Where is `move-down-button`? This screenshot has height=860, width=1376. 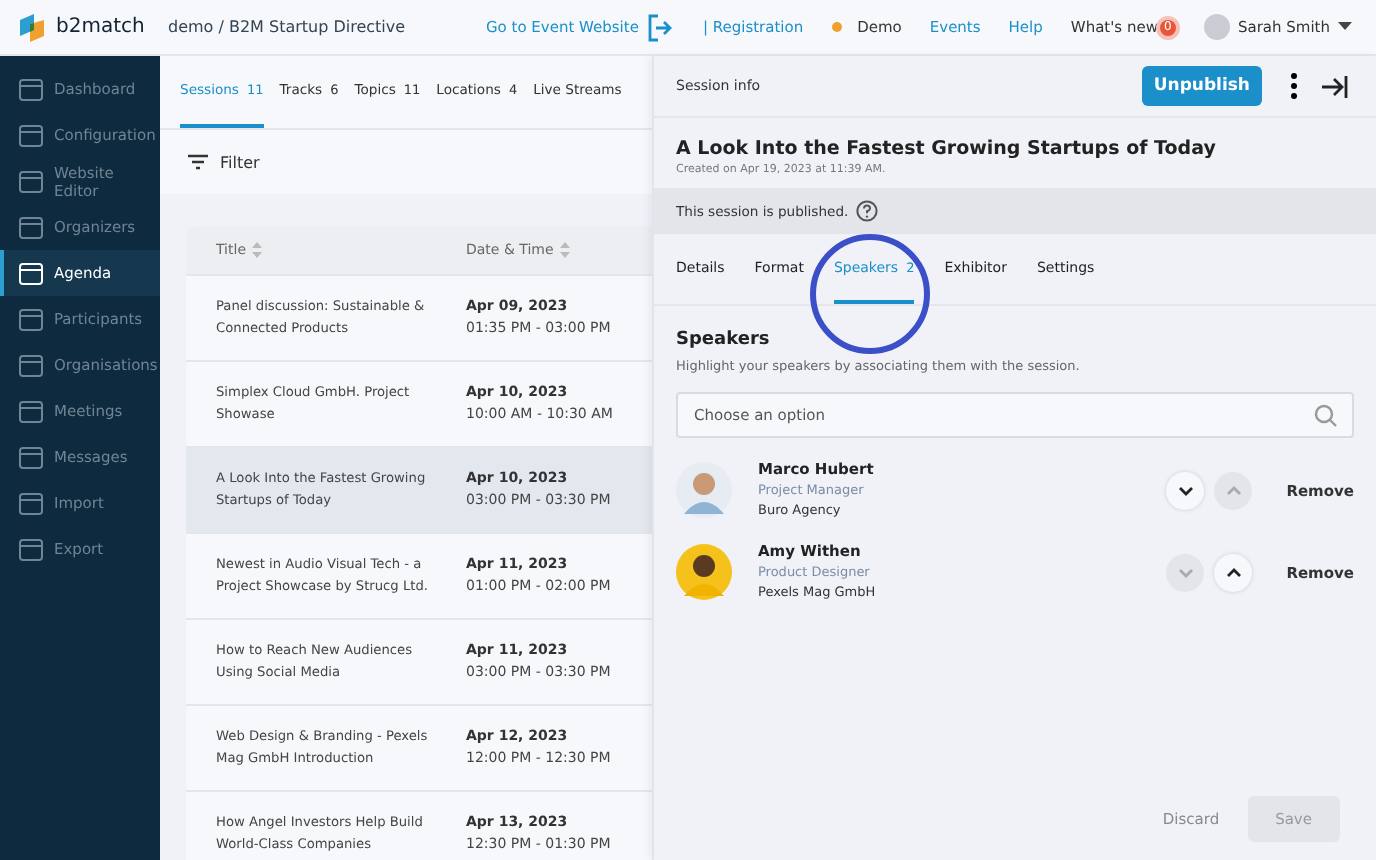
move-down-button is located at coordinates (1185, 490).